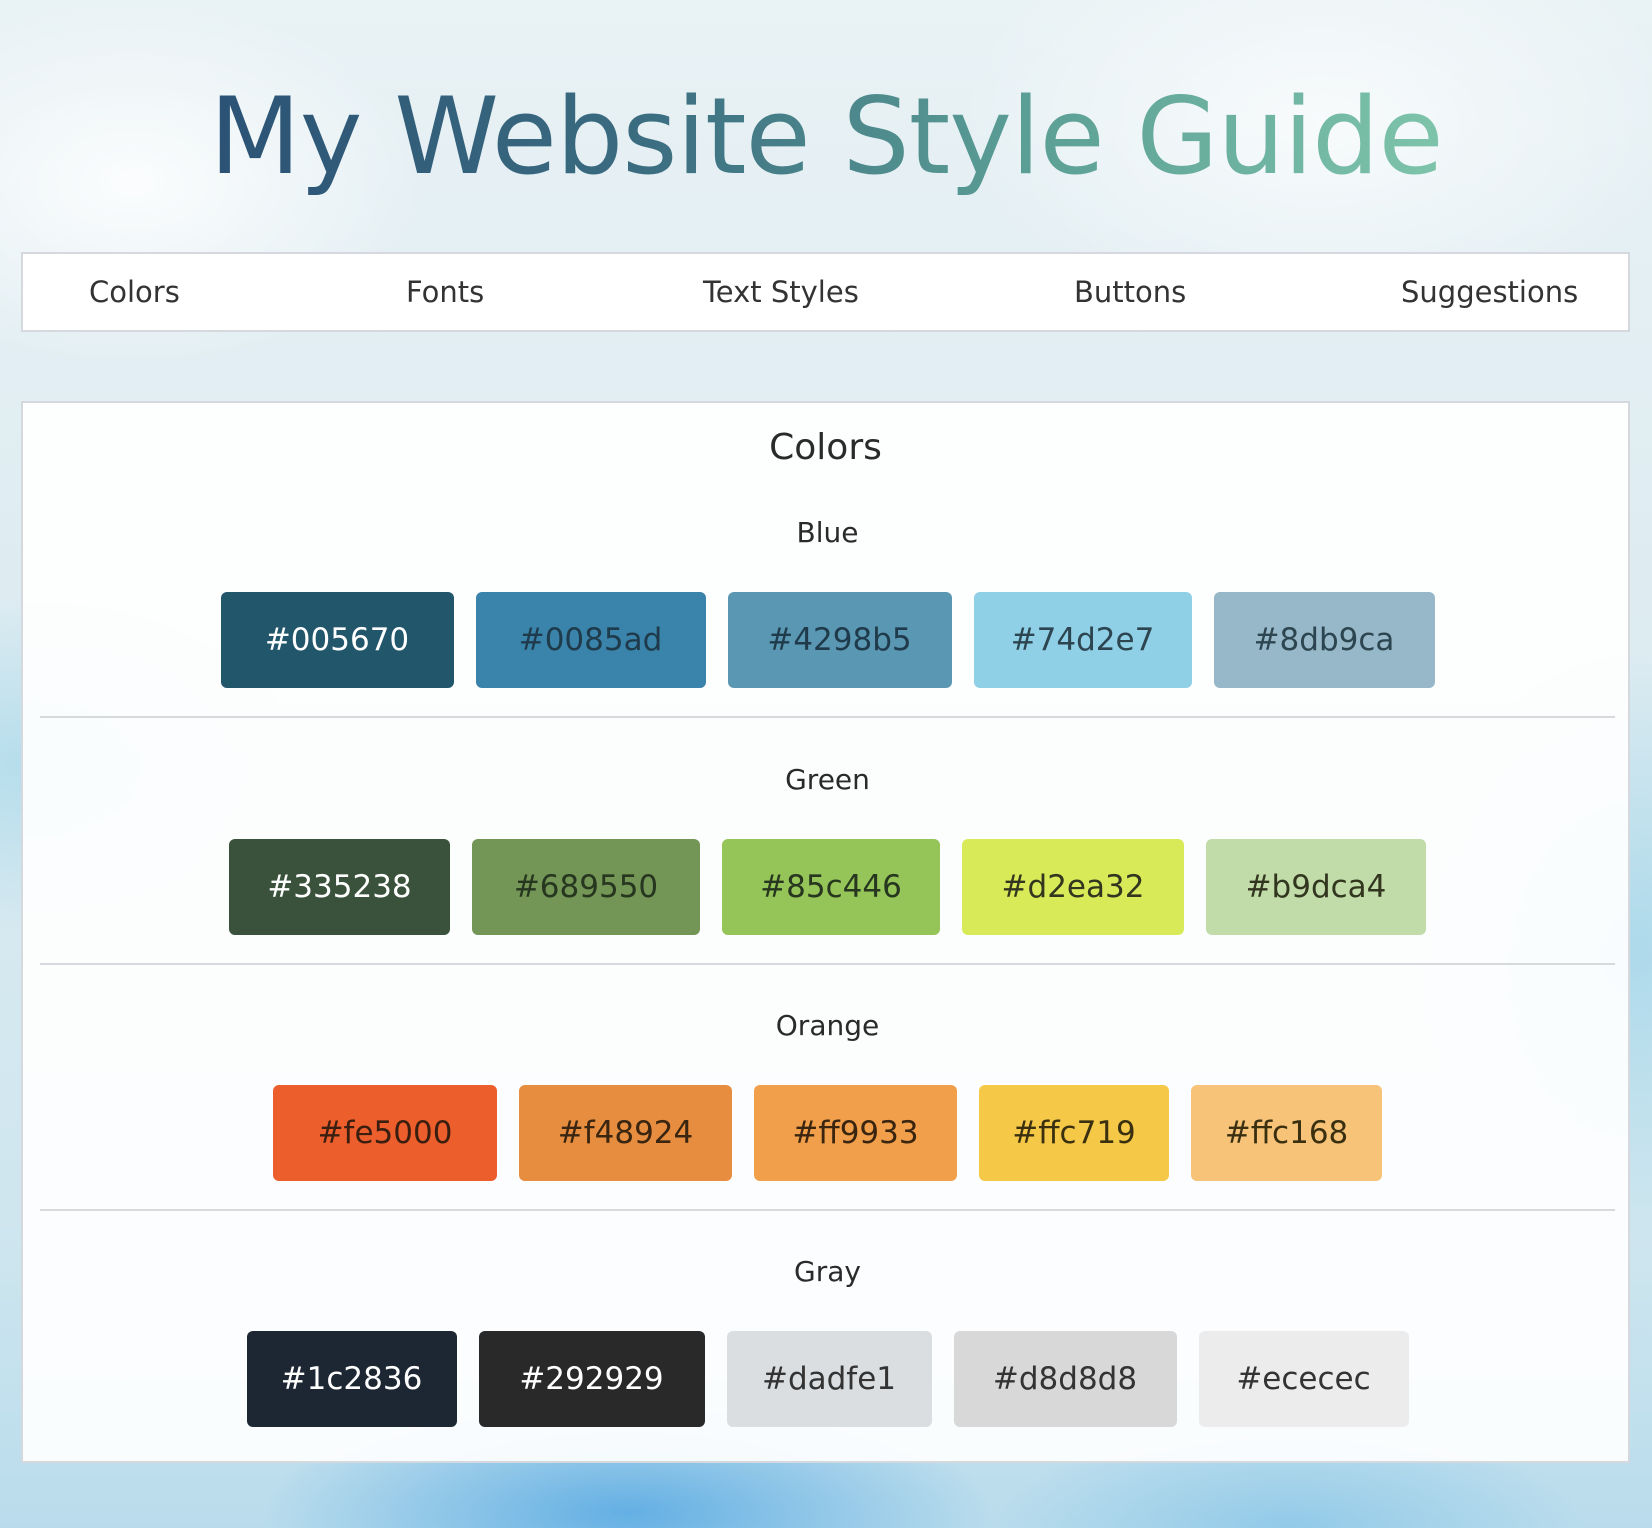  I want to click on color-swatch: #d2ea32, so click(1073, 887).